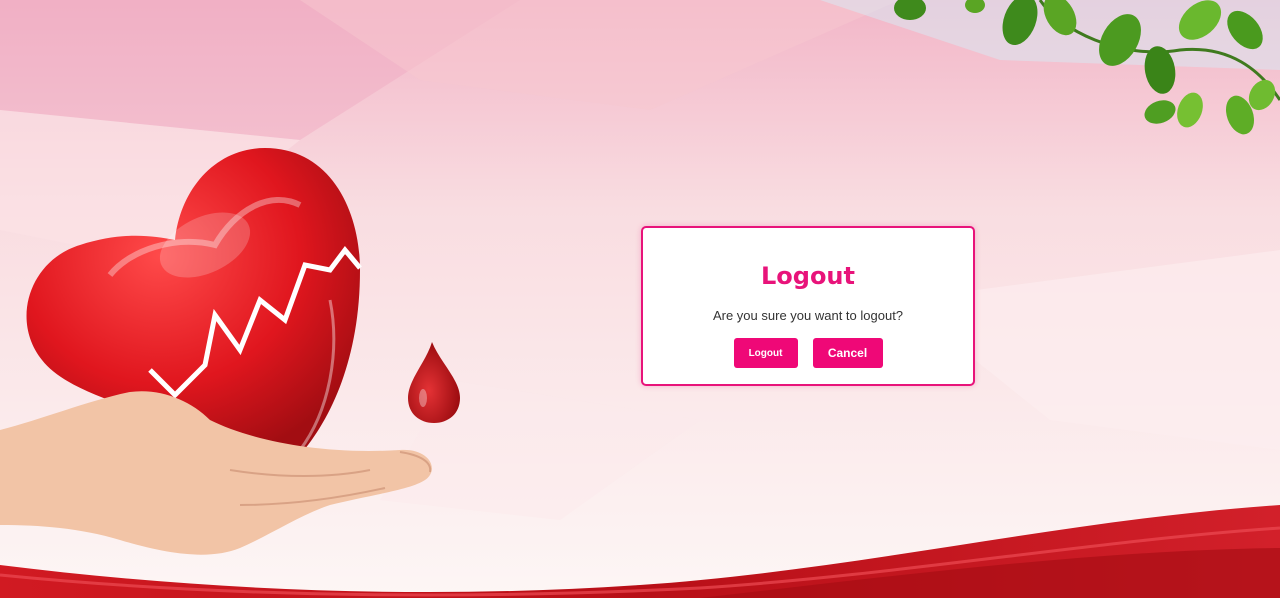  I want to click on cancel-button: Cancel, so click(847, 353).